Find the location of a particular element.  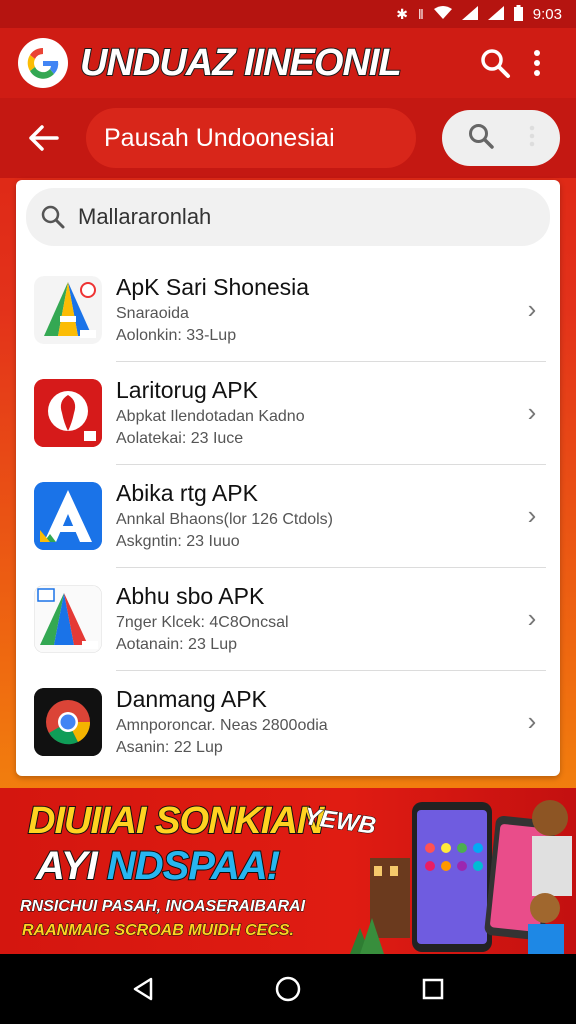

bluetooth-icon: ✱ is located at coordinates (402, 13).